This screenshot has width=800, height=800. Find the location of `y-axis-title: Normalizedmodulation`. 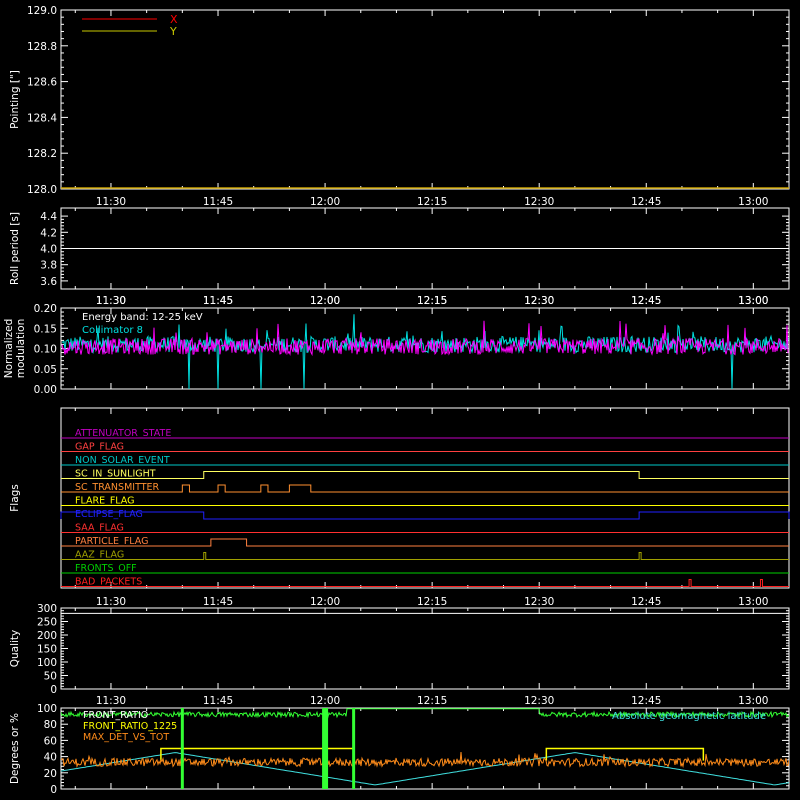

y-axis-title: Normalizedmodulation is located at coordinates (15, 349).